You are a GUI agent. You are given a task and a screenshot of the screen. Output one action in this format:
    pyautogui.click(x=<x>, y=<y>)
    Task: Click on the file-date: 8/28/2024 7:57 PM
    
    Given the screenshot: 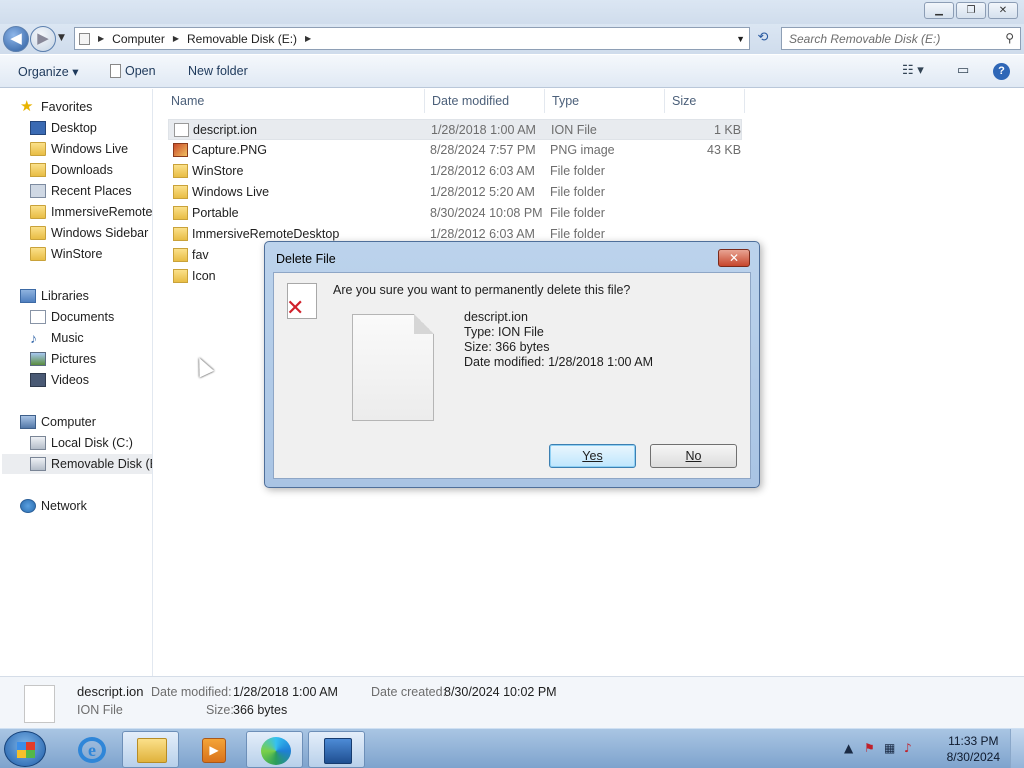 What is the action you would take?
    pyautogui.click(x=483, y=150)
    